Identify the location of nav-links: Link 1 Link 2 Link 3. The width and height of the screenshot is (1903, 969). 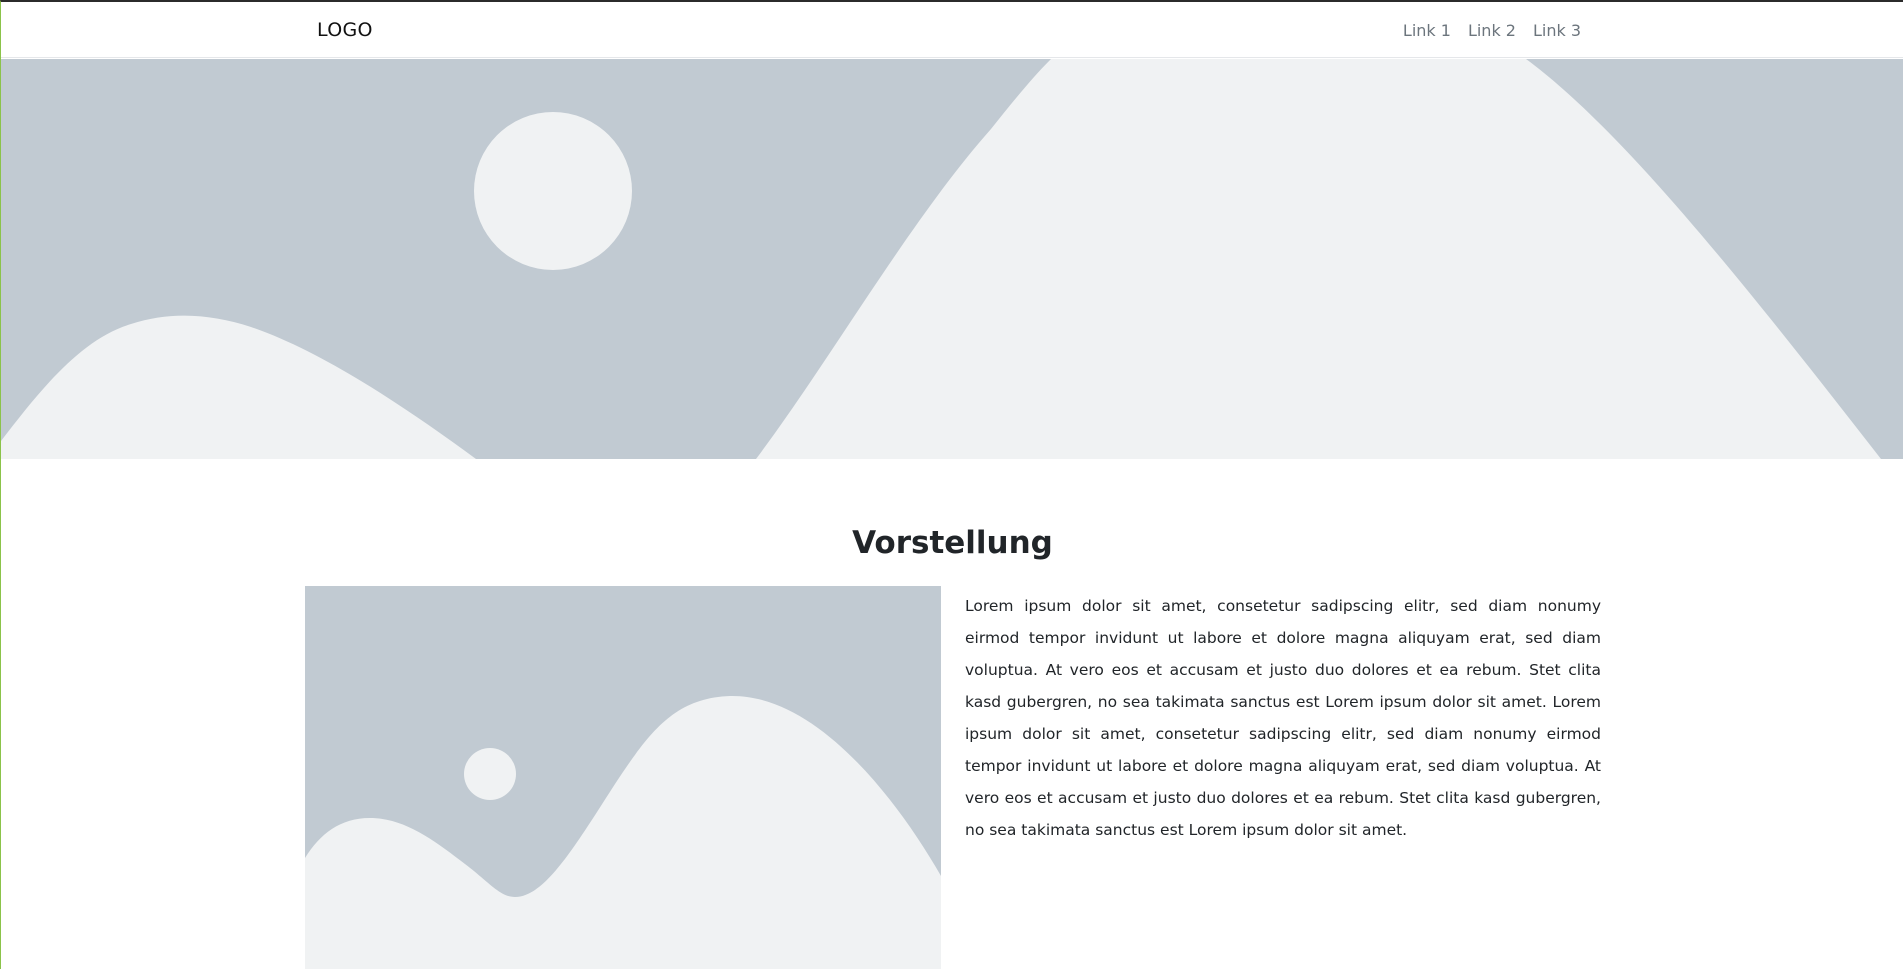
(1492, 30).